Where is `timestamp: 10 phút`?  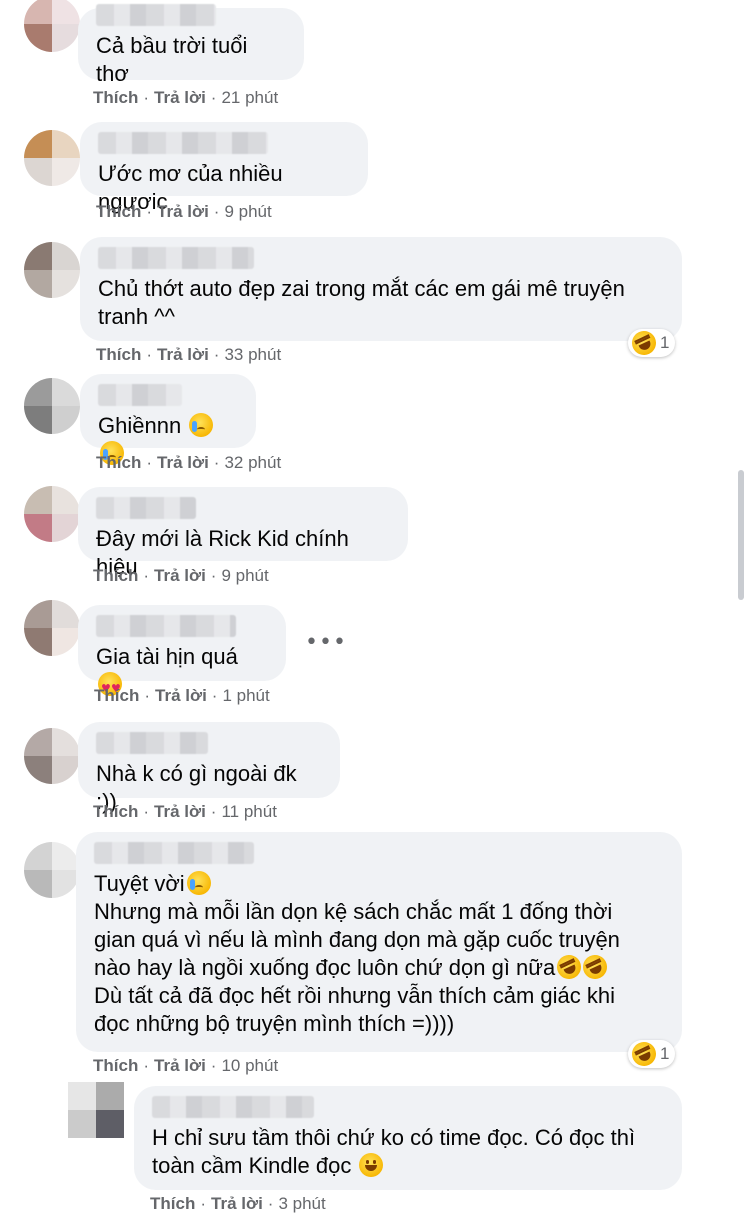 timestamp: 10 phút is located at coordinates (249, 1065).